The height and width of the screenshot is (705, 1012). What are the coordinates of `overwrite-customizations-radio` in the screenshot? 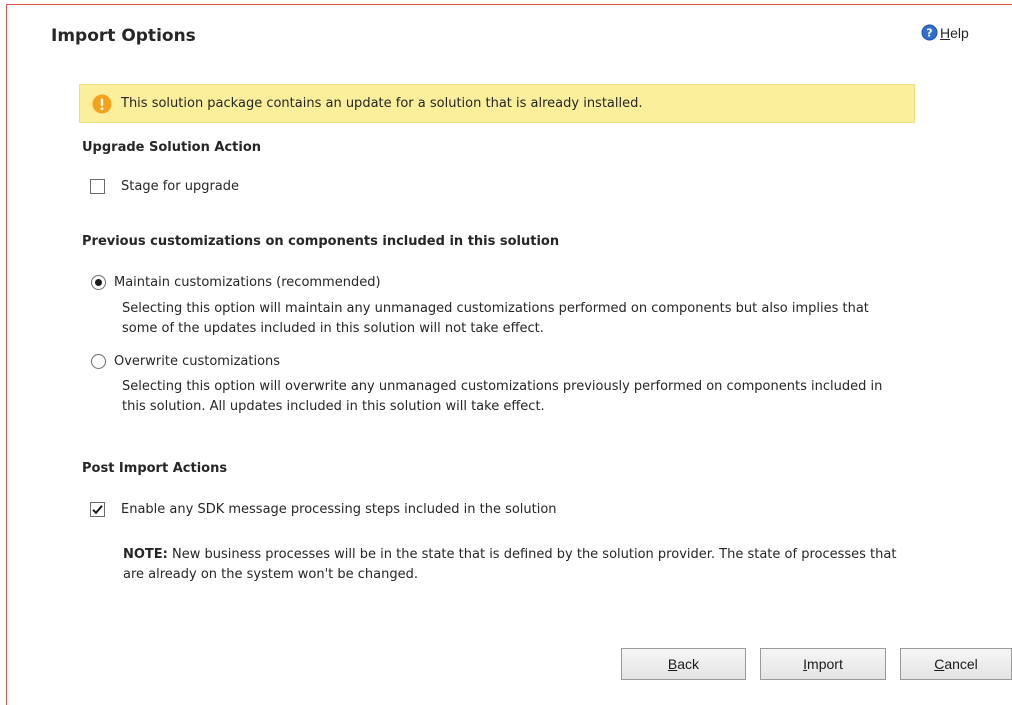 It's located at (98, 361).